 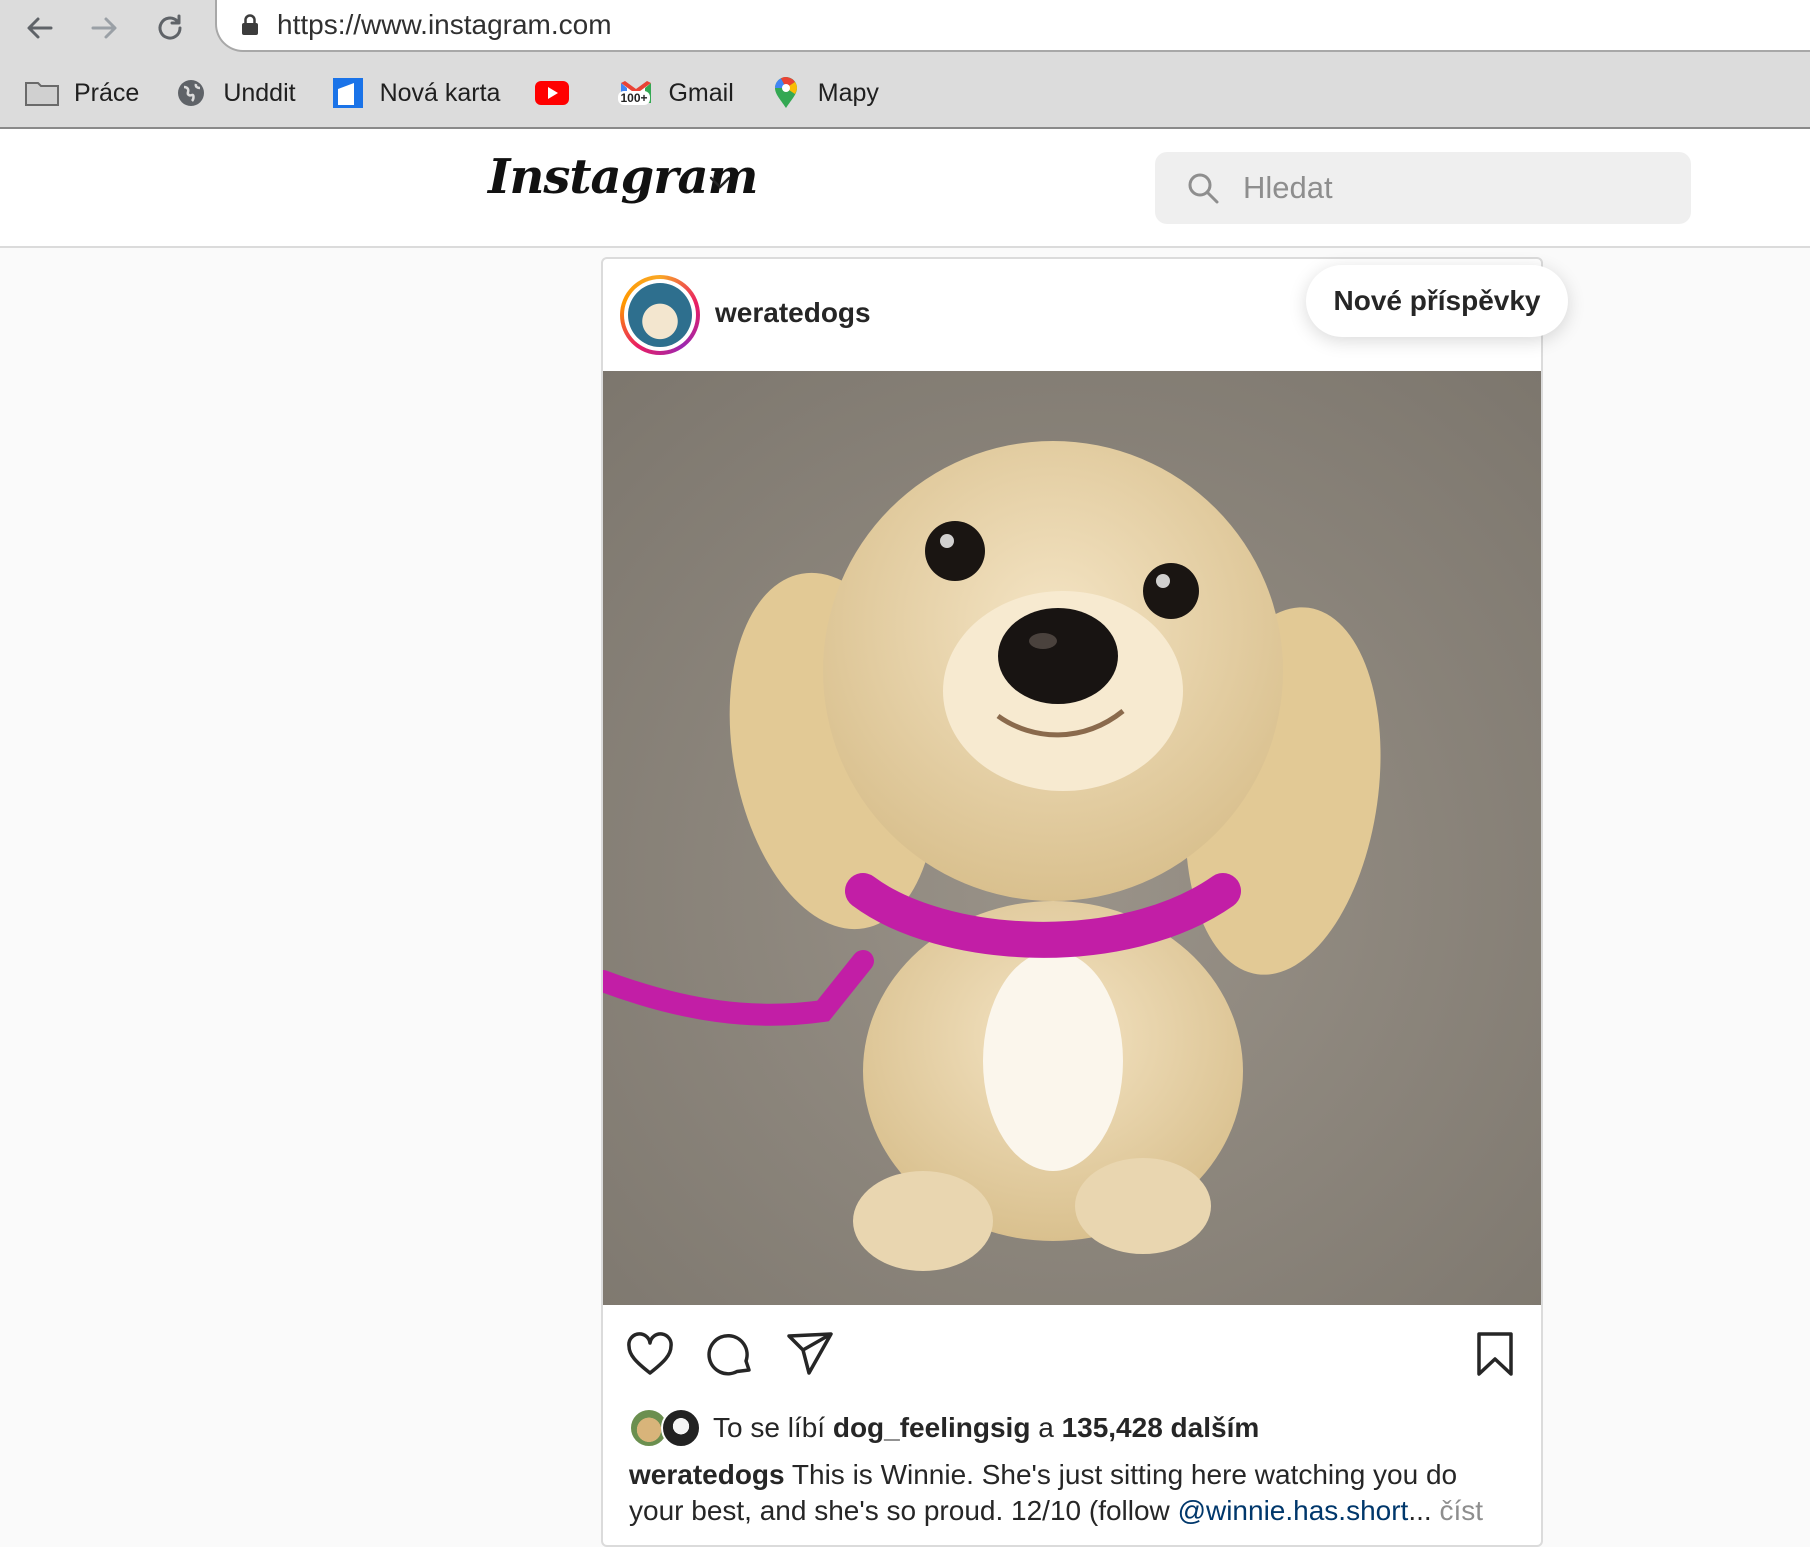 What do you see at coordinates (786, 93) in the screenshot?
I see `maps-pin-icon` at bounding box center [786, 93].